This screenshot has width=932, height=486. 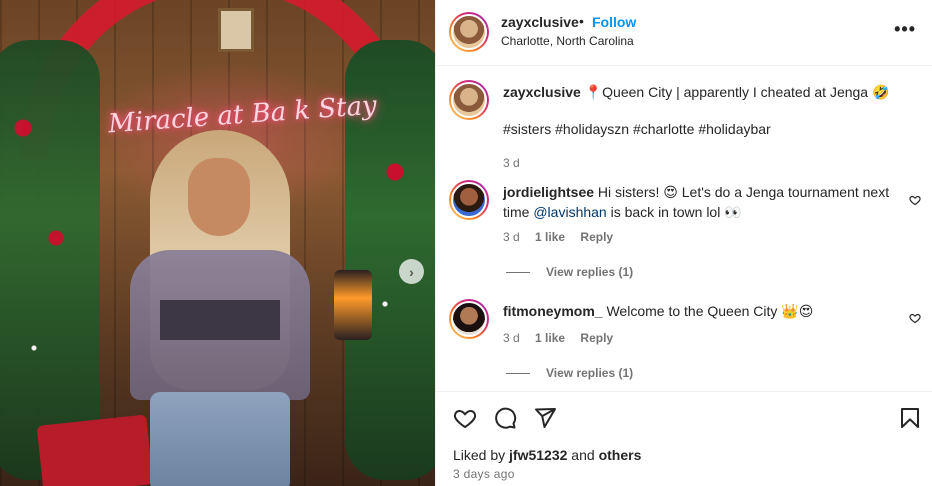 What do you see at coordinates (220, 320) in the screenshot?
I see `photo-person-band` at bounding box center [220, 320].